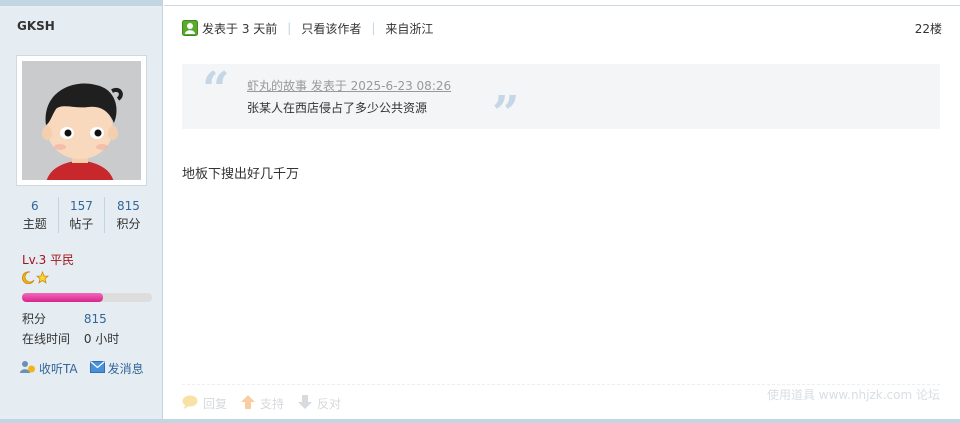 The image size is (960, 423). Describe the element at coordinates (101, 339) in the screenshot. I see `online-time-value: 0 小时` at that location.